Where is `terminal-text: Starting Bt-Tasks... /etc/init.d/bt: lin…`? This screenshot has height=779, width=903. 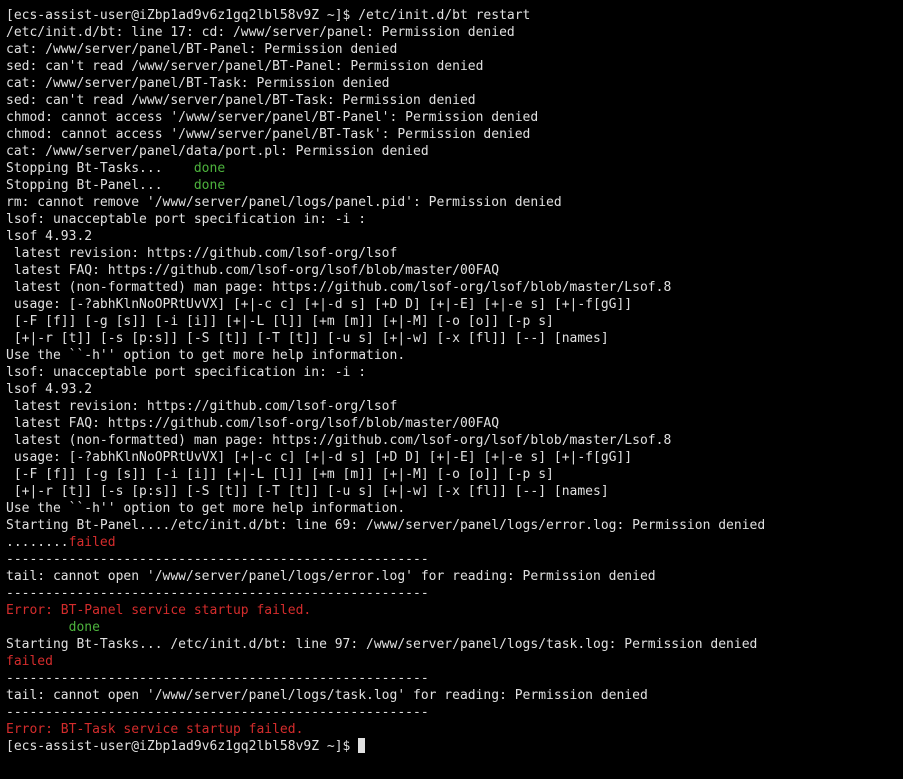
terminal-text: Starting Bt-Tasks... /etc/init.d/bt: lin… is located at coordinates (382, 644).